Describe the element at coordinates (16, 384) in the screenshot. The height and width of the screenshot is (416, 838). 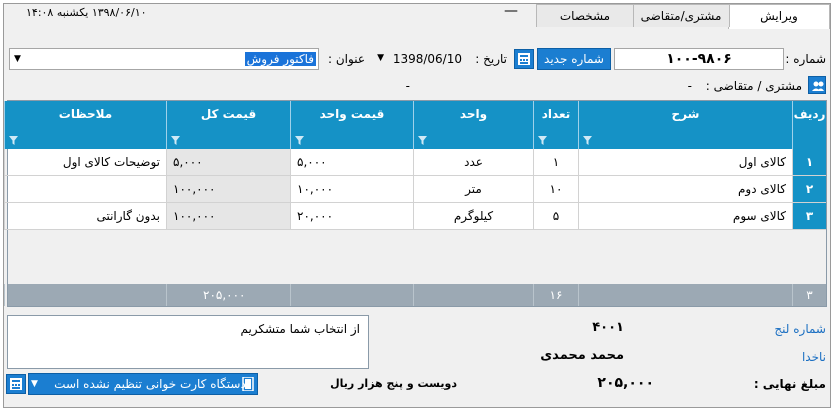
I see `calculator-icon` at that location.